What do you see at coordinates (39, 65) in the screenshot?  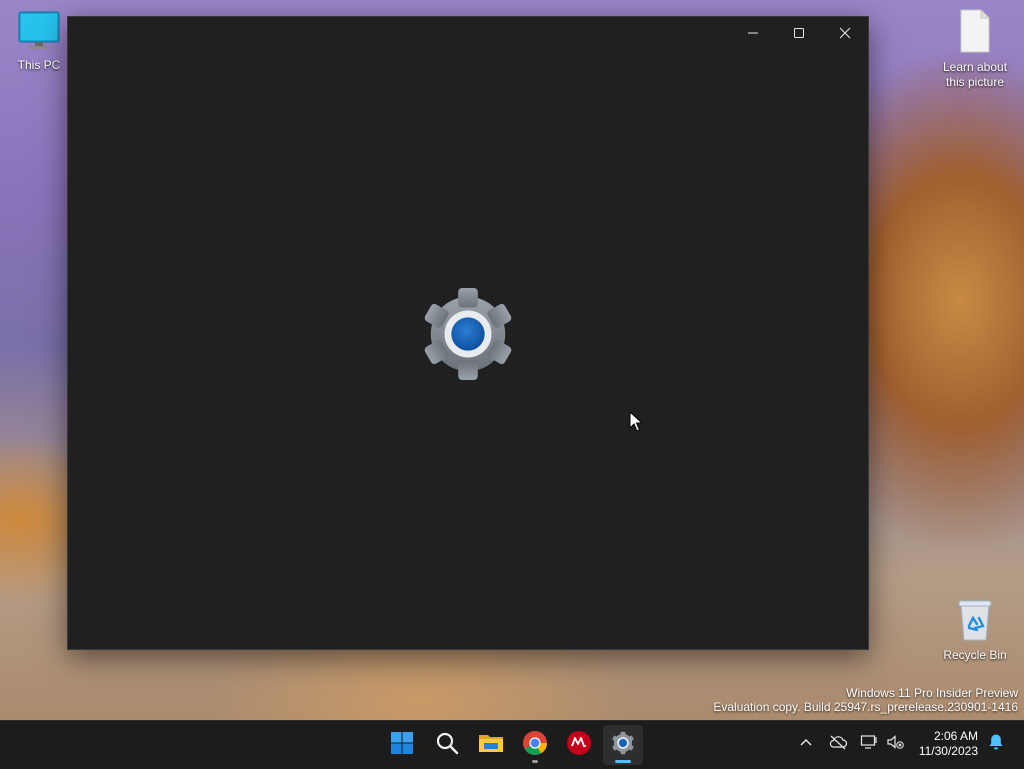 I see `desktop-icon-label: This PC` at bounding box center [39, 65].